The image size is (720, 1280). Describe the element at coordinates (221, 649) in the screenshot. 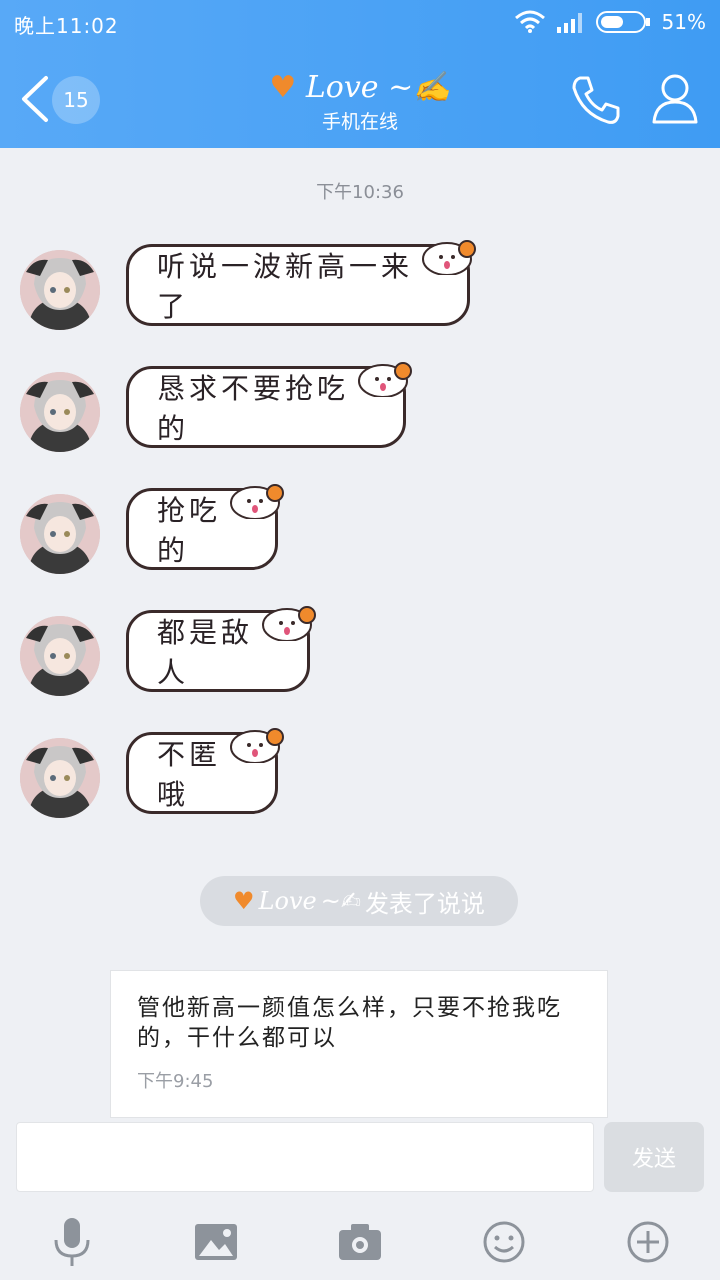

I see `message-bubble: 都是敌人` at that location.